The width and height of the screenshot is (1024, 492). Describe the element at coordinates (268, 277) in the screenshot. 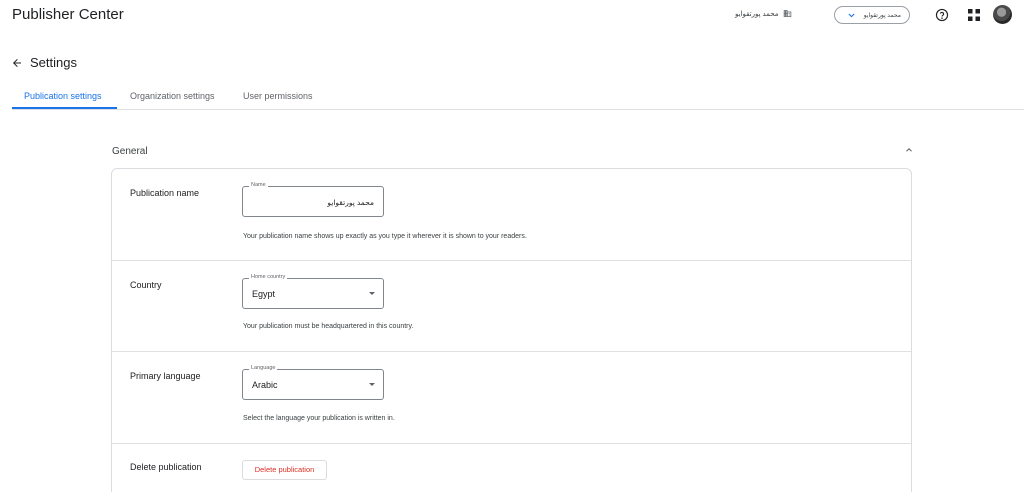

I see `home-country-legend: Home country` at that location.